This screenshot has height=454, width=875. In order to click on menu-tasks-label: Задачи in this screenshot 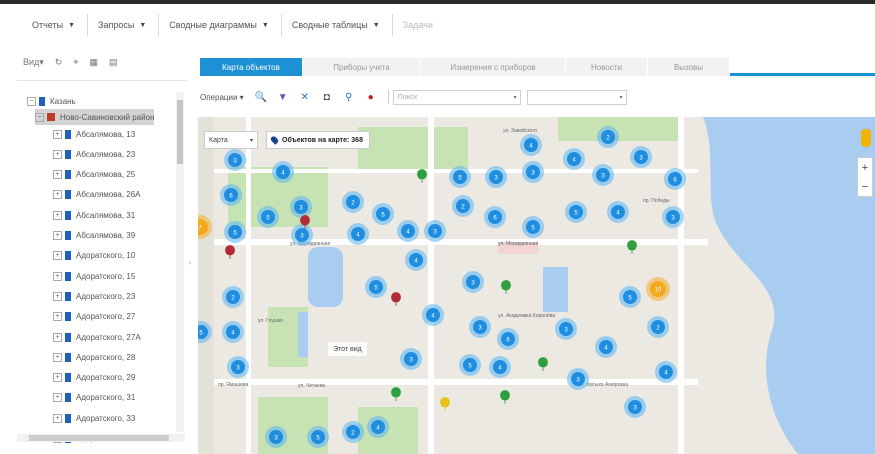, I will do `click(417, 25)`.